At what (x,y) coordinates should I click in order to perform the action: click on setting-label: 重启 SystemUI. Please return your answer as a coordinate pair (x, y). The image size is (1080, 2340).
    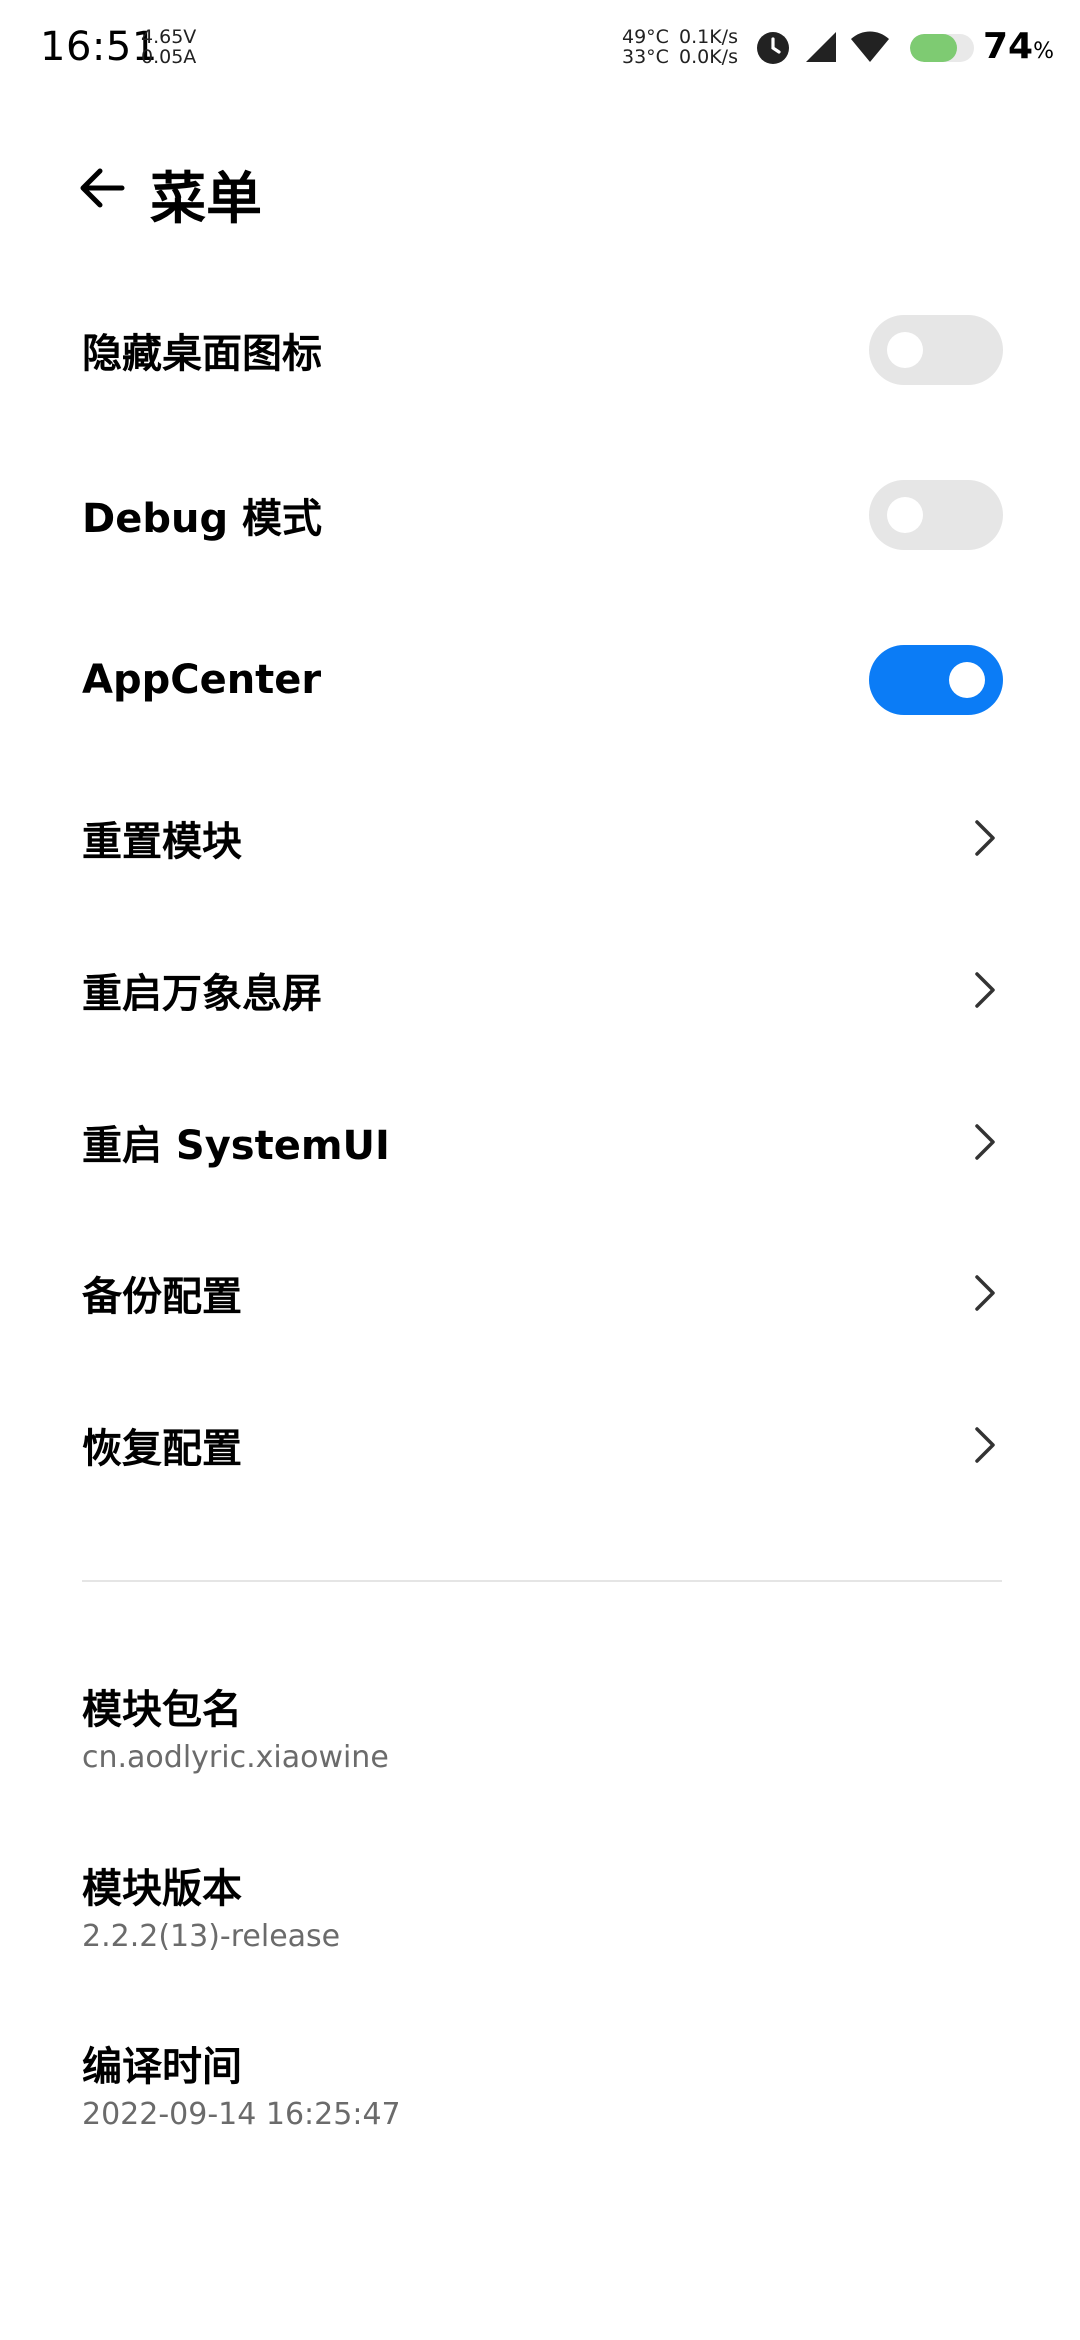
    Looking at the image, I should click on (236, 1146).